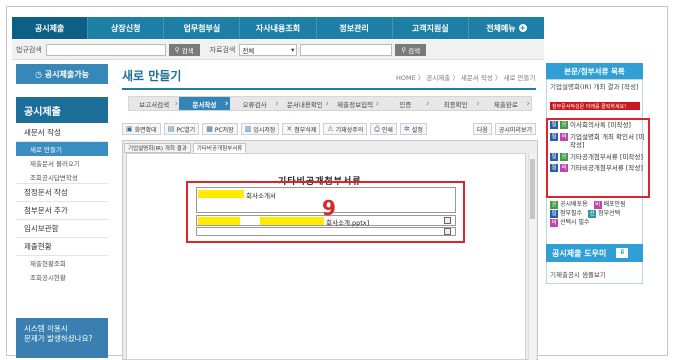 Image resolution: width=674 pixels, height=360 pixels. I want to click on delete-attachment-icon: ✕, so click(289, 129).